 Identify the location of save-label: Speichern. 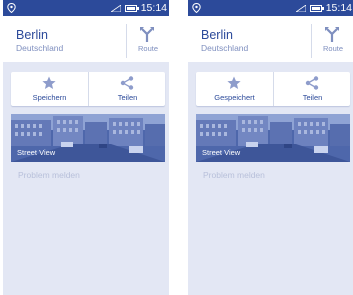
(49, 97).